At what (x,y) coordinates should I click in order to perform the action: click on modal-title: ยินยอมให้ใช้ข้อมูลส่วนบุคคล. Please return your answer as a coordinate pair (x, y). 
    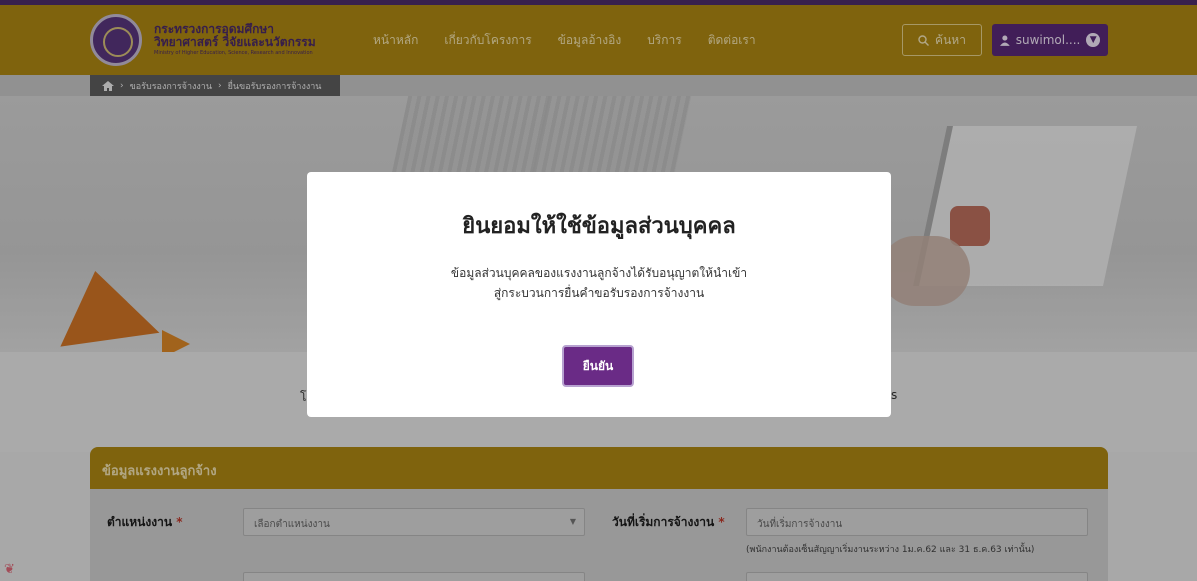
    Looking at the image, I should click on (599, 226).